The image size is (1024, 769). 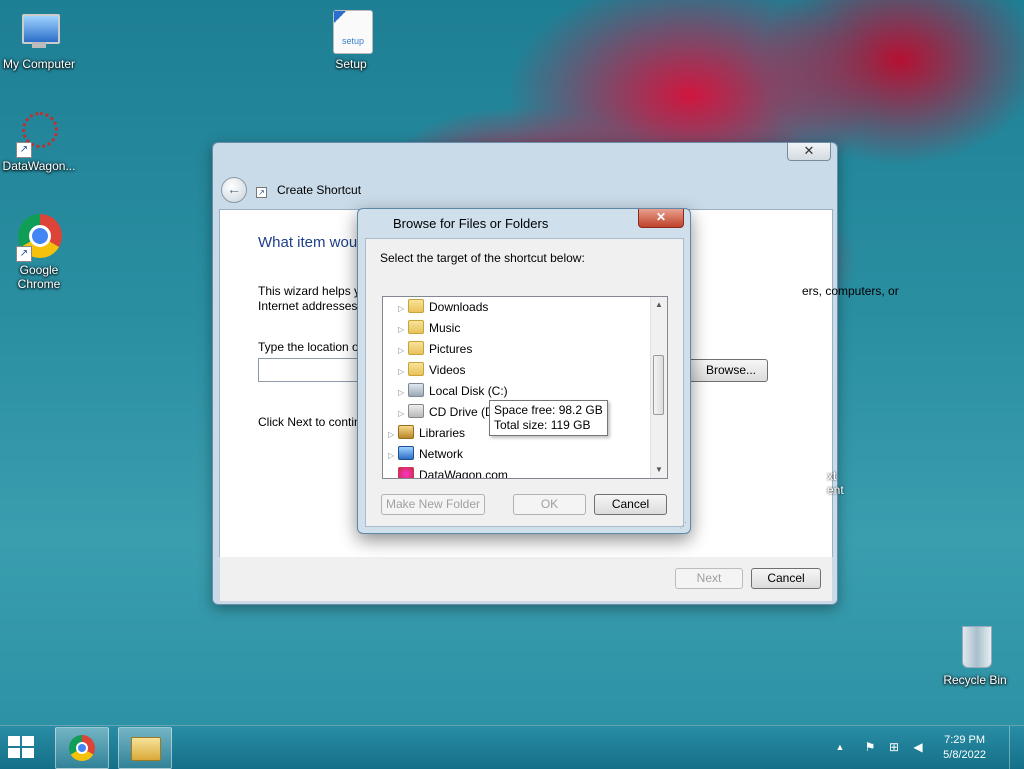 What do you see at coordinates (549, 504) in the screenshot?
I see `ok-button: OK` at bounding box center [549, 504].